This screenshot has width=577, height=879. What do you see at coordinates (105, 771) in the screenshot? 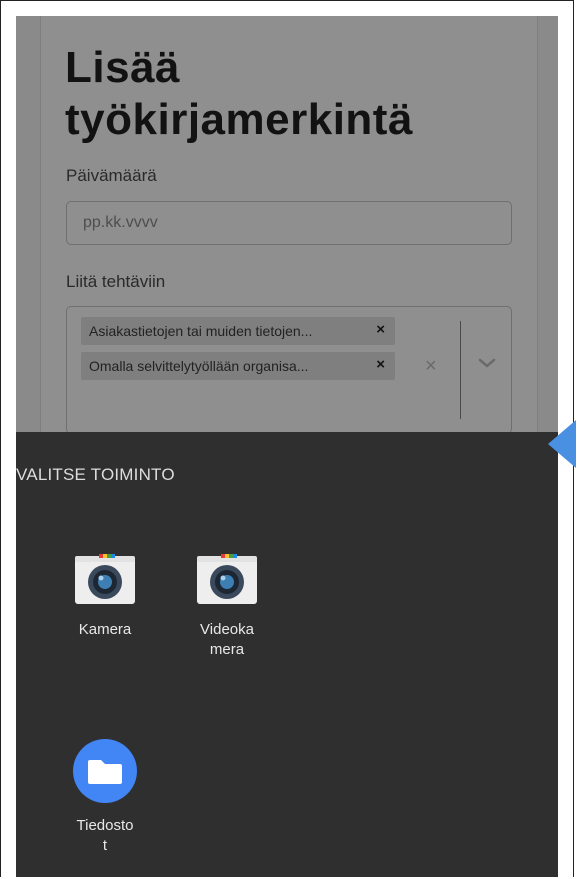
I see `folder-icon` at bounding box center [105, 771].